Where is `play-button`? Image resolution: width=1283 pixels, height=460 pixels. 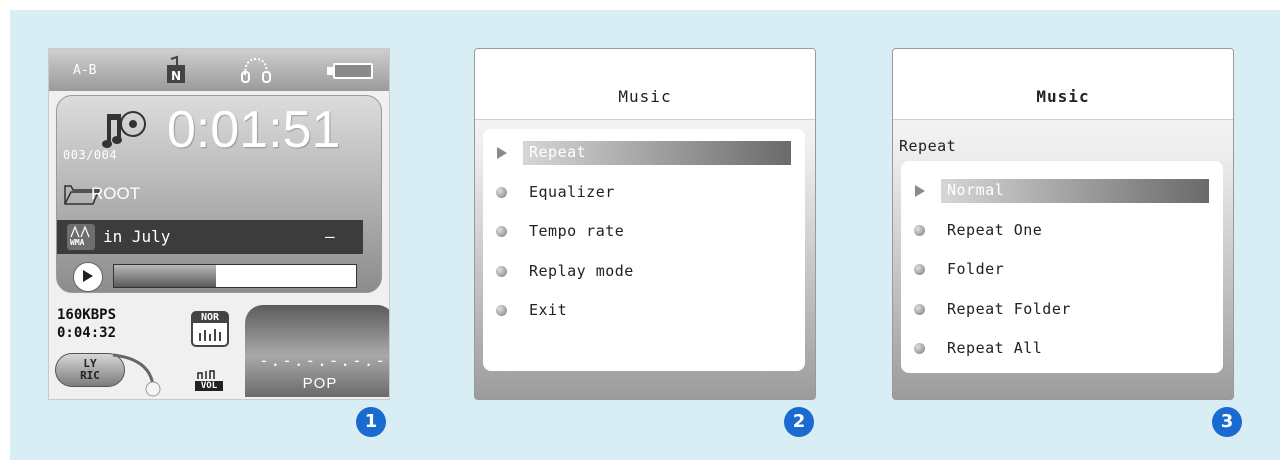
play-button is located at coordinates (88, 277).